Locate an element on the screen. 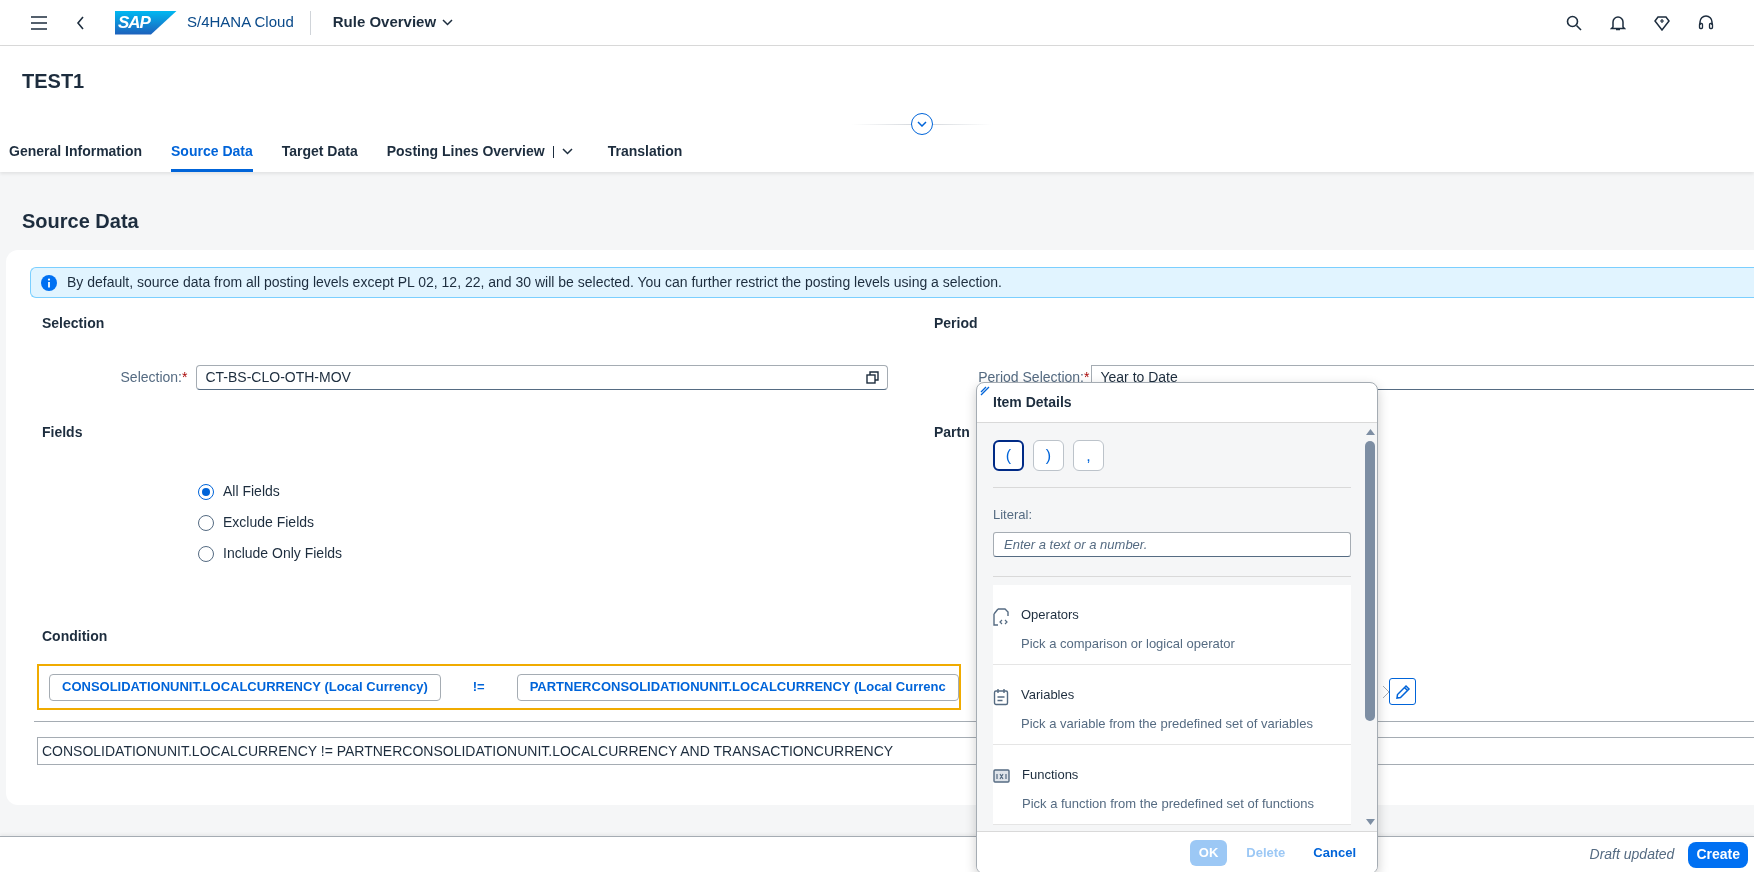 Image resolution: width=1754 pixels, height=872 pixels. scroll-down-icon is located at coordinates (1370, 822).